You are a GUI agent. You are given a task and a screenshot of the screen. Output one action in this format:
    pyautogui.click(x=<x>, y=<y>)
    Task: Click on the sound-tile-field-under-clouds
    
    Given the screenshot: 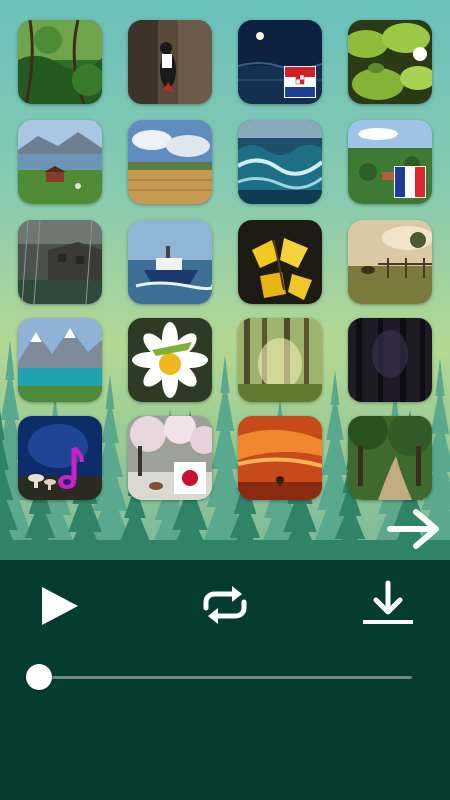 What is the action you would take?
    pyautogui.click(x=170, y=162)
    